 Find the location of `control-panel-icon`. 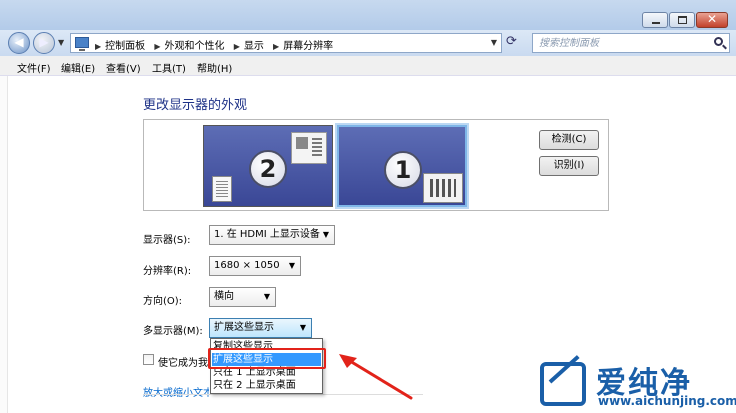

control-panel-icon is located at coordinates (82, 44).